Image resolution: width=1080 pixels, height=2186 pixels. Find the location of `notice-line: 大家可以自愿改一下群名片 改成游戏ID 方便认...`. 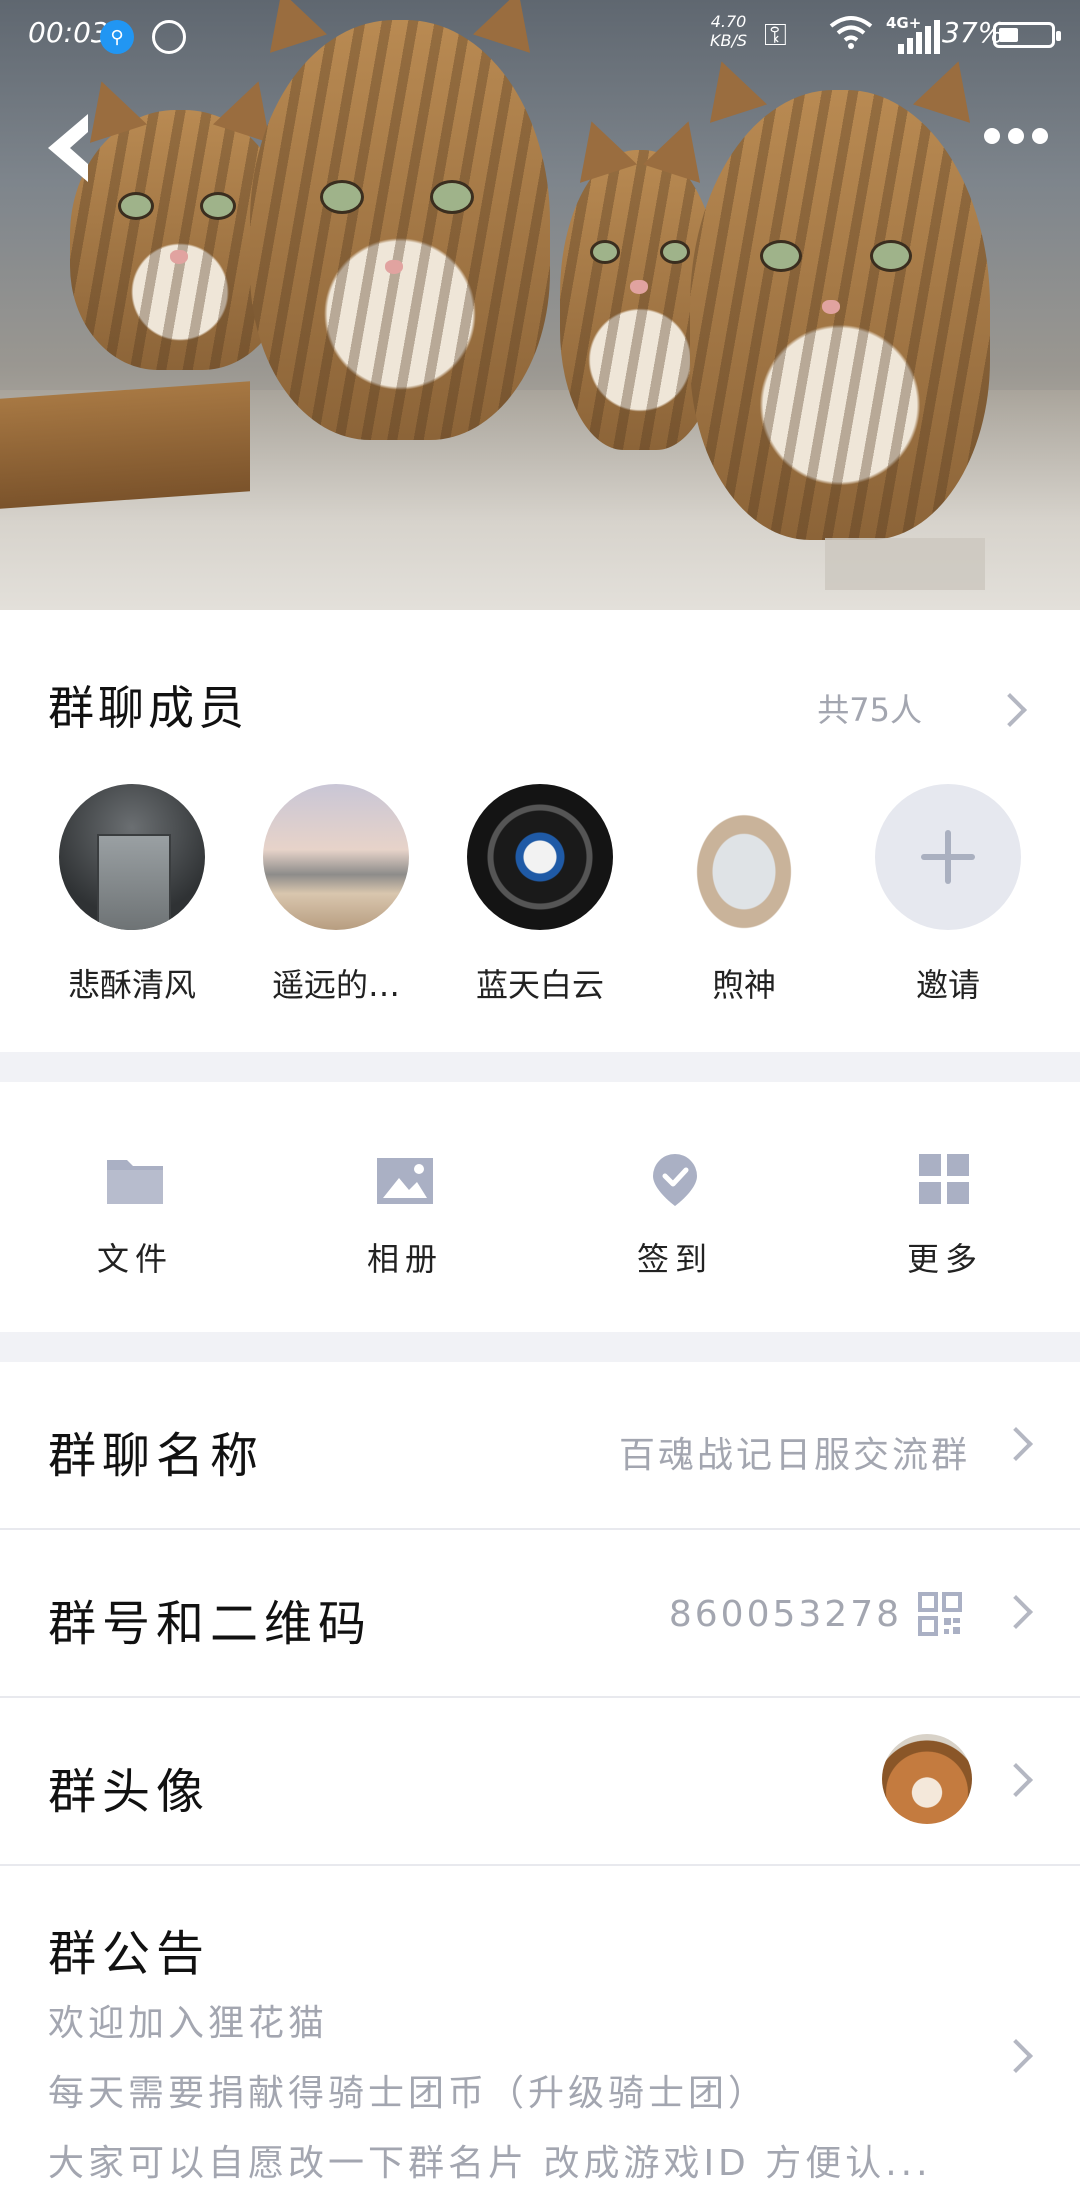

notice-line: 大家可以自愿改一下群名片 改成游戏ID 方便认... is located at coordinates (490, 2163).